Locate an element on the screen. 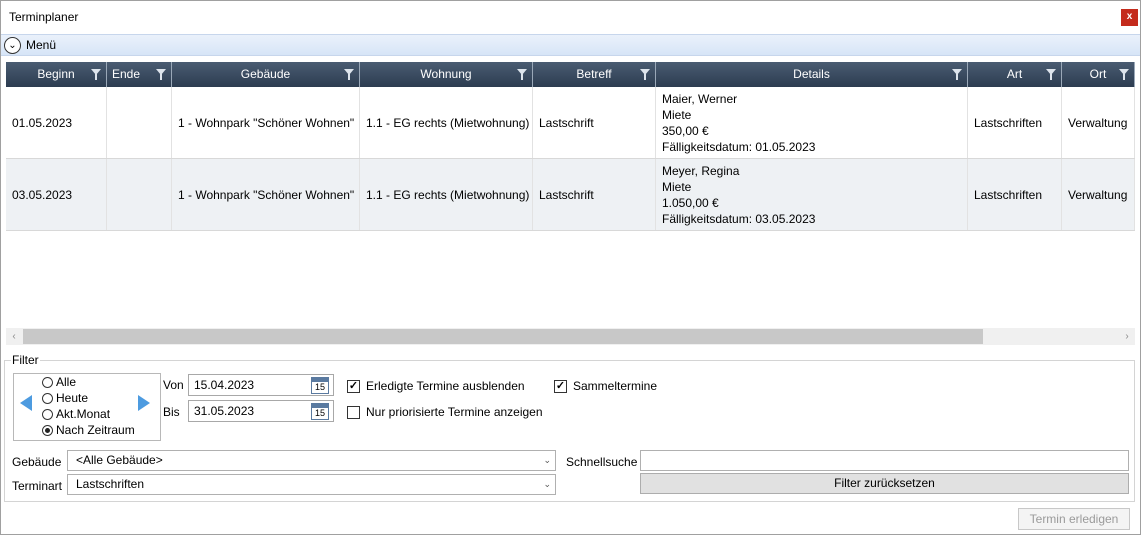 This screenshot has width=1141, height=535. terminart-selected-value: Lastschriften is located at coordinates (110, 484).